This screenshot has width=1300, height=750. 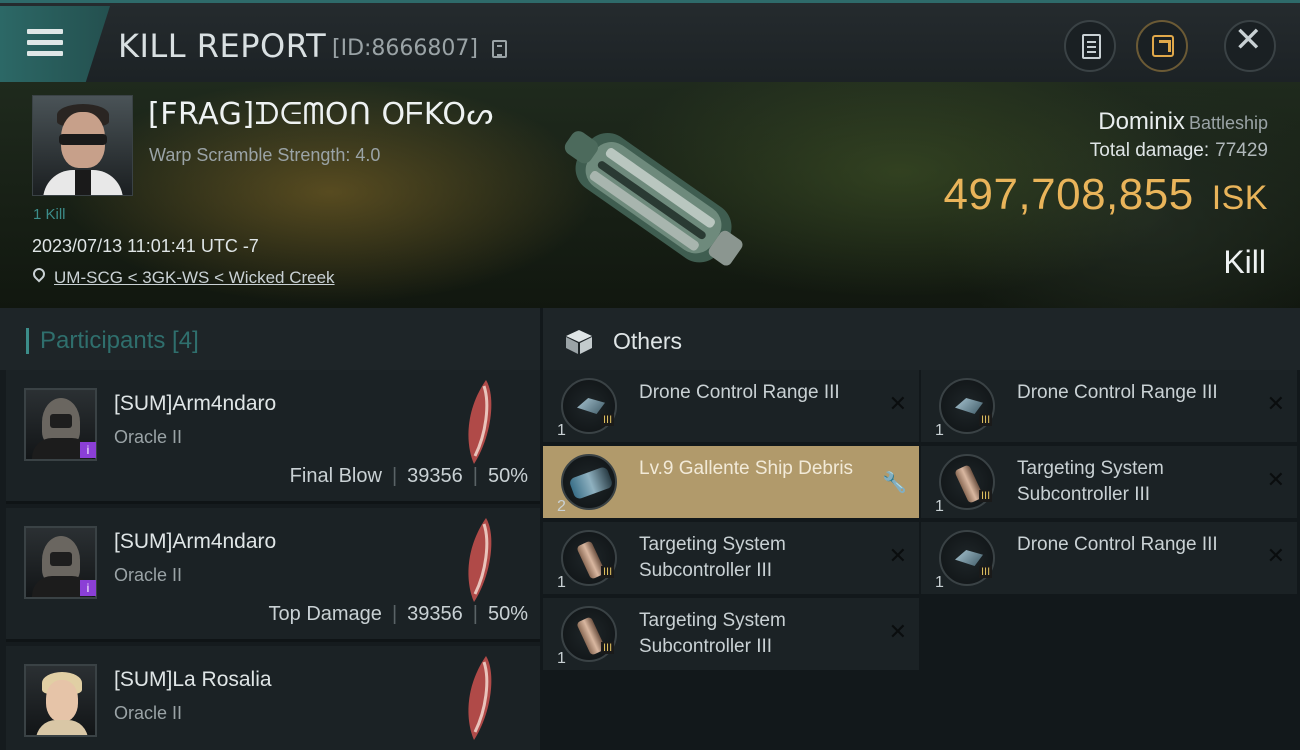 I want to click on share-icon, so click(x=1163, y=46).